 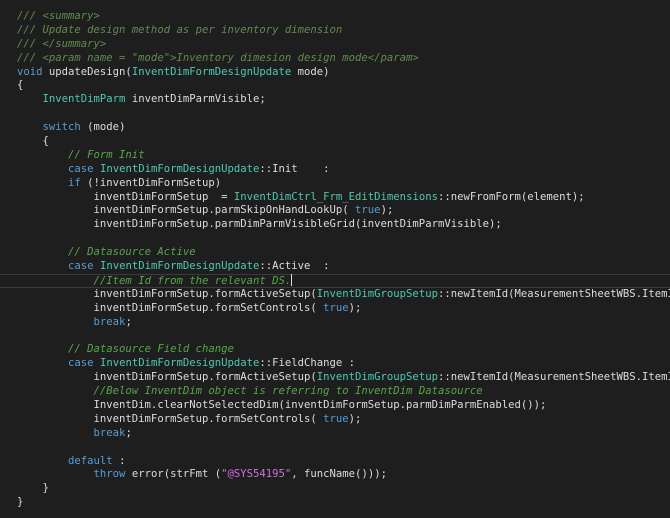 I want to click on macro-token: "@SYS54195", so click(x=256, y=474).